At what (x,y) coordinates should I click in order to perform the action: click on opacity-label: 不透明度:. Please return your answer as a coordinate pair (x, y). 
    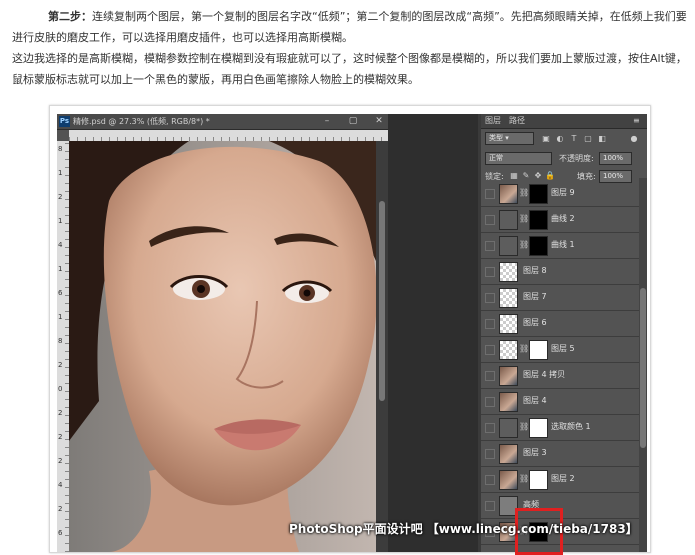
    Looking at the image, I should click on (576, 158).